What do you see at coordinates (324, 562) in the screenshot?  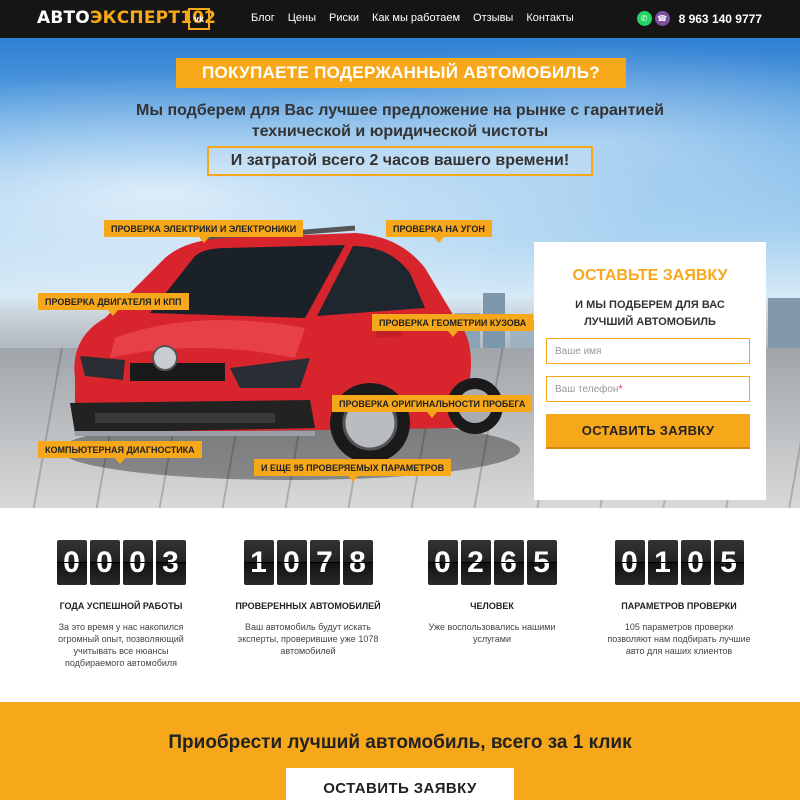 I see `counter-digit: 7` at bounding box center [324, 562].